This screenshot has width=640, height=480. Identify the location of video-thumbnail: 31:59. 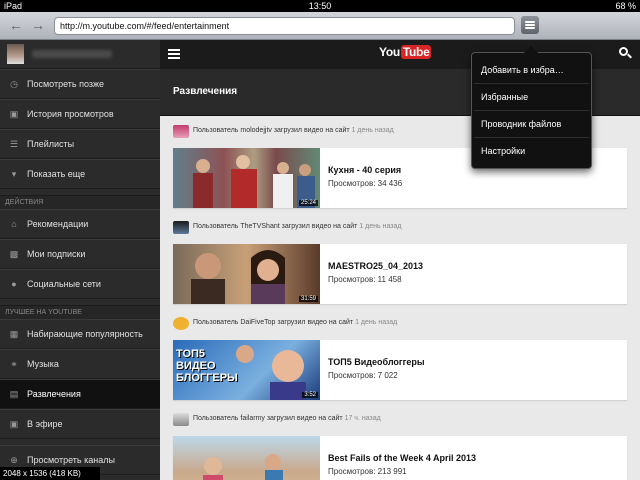
(246, 274).